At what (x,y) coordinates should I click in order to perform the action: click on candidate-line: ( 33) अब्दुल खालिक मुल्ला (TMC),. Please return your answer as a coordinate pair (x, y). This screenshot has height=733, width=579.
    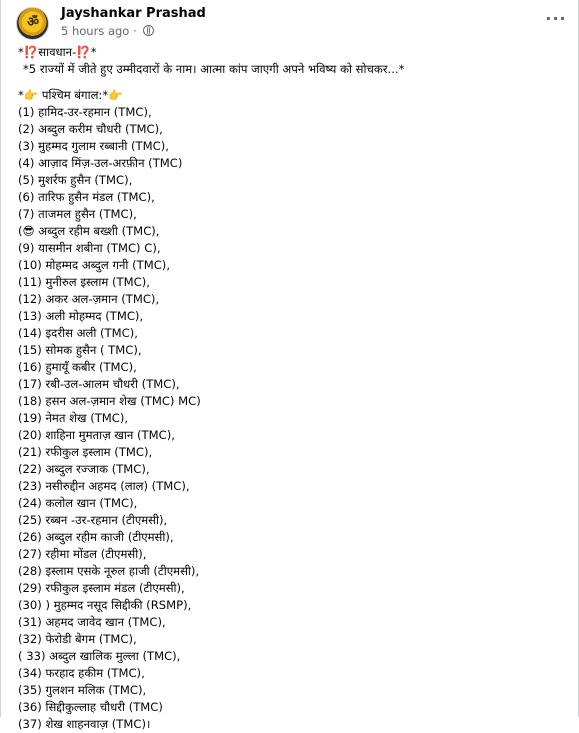
    Looking at the image, I should click on (99, 656).